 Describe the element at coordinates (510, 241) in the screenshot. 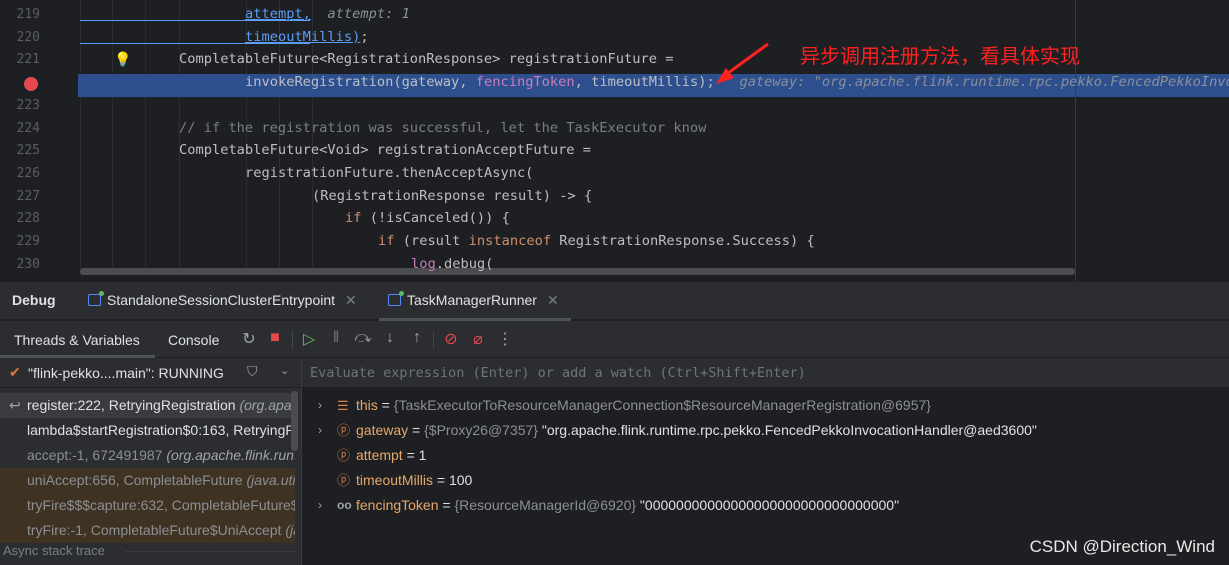

I see `code-token: instanceof` at that location.